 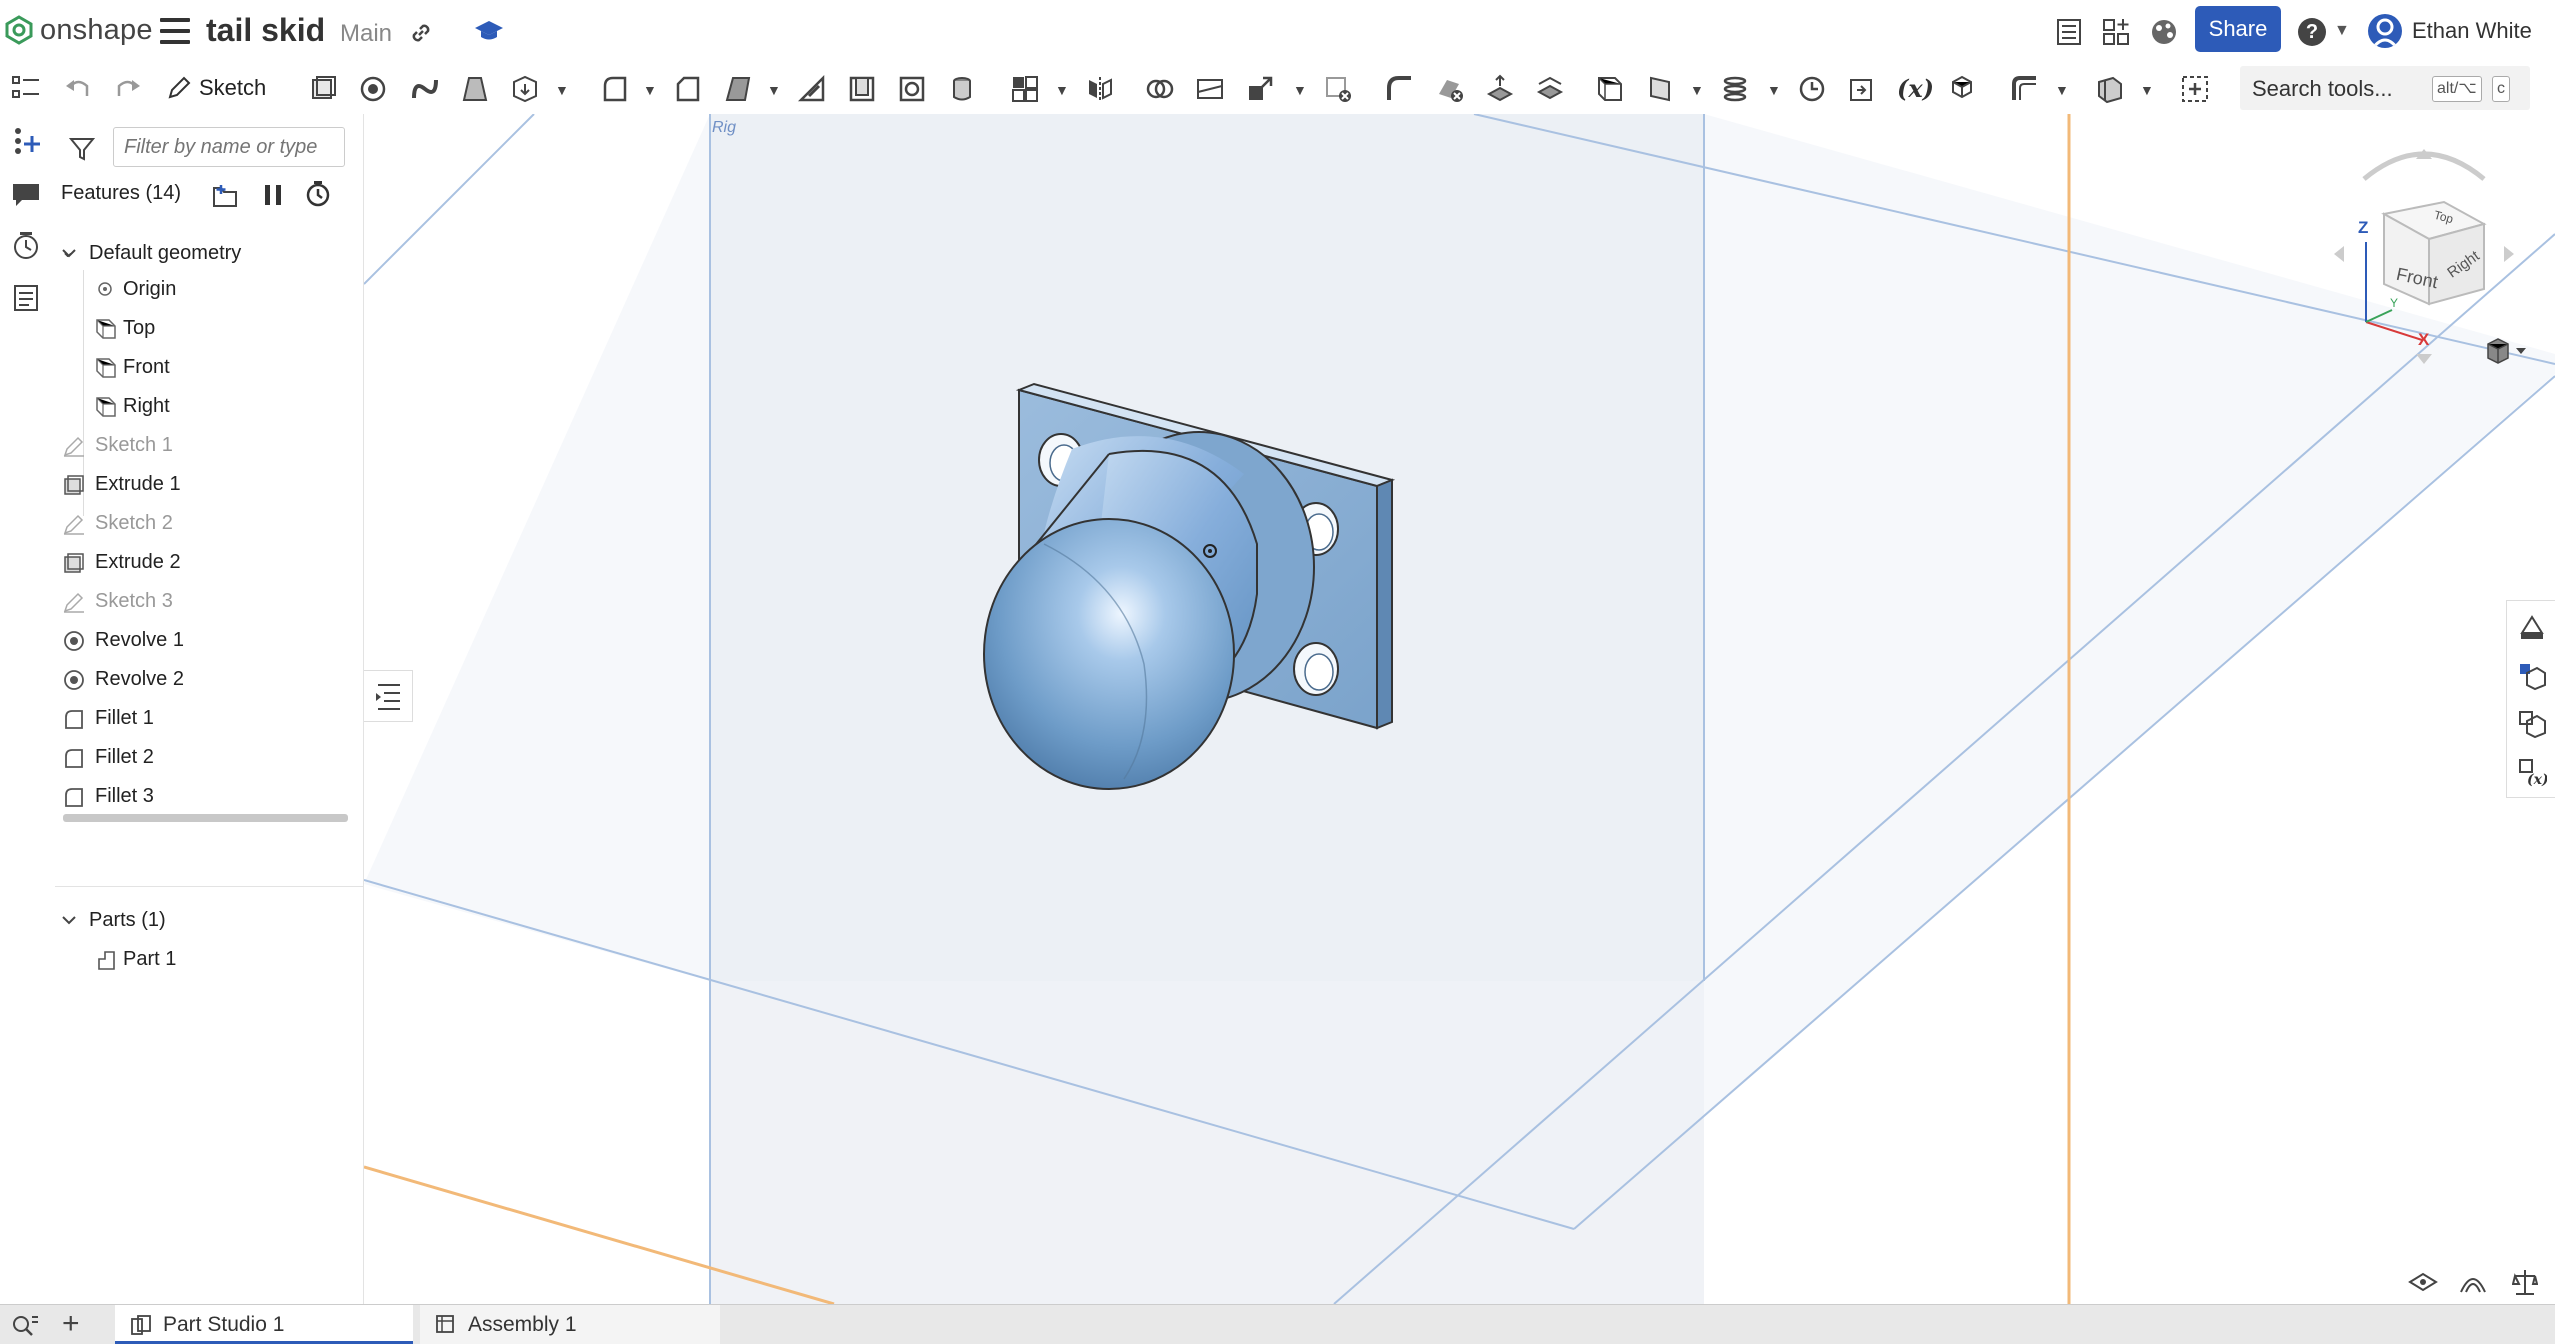 I want to click on variable-icon: (x), so click(x=1915, y=89).